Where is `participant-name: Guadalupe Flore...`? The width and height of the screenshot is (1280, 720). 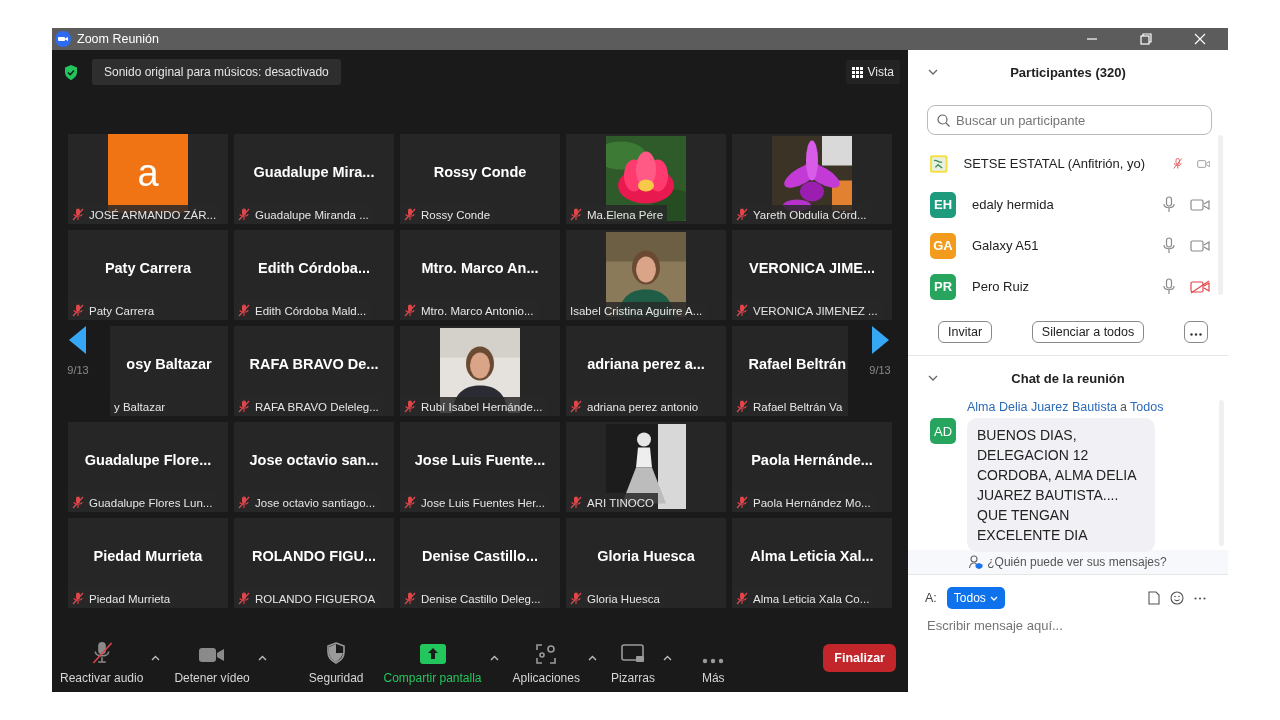
participant-name: Guadalupe Flore... is located at coordinates (148, 460).